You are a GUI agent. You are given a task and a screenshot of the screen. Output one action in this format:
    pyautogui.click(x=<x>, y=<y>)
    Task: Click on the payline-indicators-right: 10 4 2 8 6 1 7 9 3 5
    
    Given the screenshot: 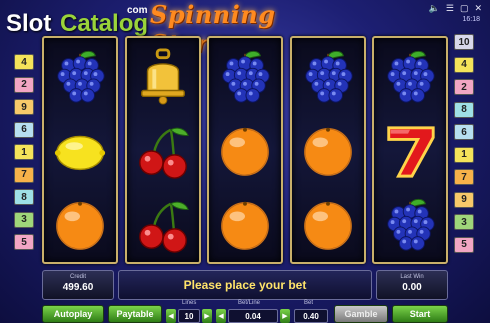 What is the action you would take?
    pyautogui.click(x=465, y=146)
    